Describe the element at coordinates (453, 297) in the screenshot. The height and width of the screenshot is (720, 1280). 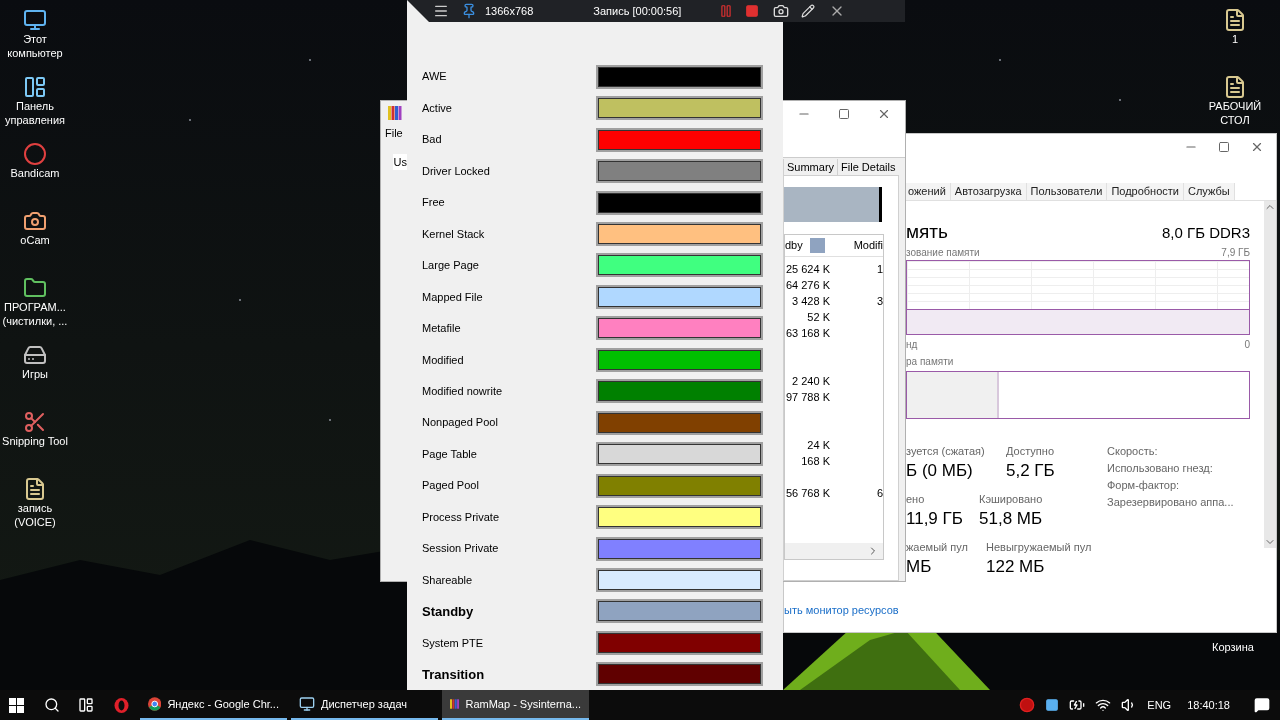
I see `legend-label: Mapped File` at that location.